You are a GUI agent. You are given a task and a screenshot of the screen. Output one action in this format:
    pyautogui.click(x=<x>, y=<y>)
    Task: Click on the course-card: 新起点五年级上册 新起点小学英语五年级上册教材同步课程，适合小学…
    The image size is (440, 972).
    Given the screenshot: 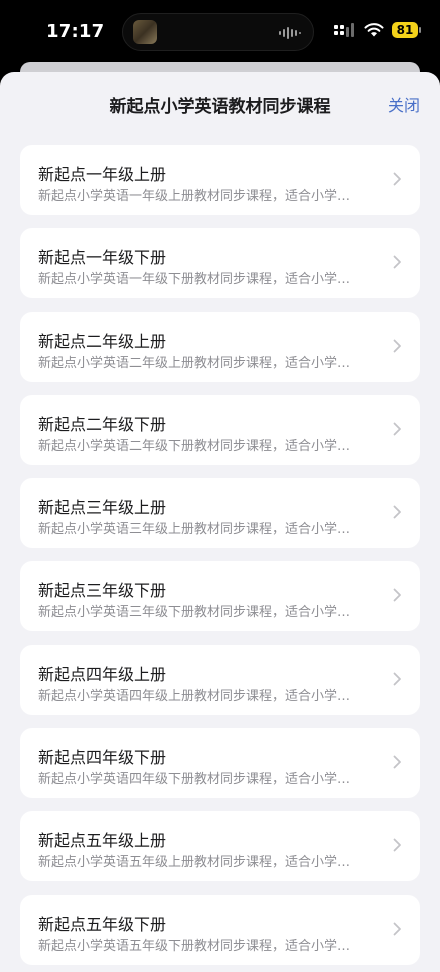 What is the action you would take?
    pyautogui.click(x=220, y=846)
    